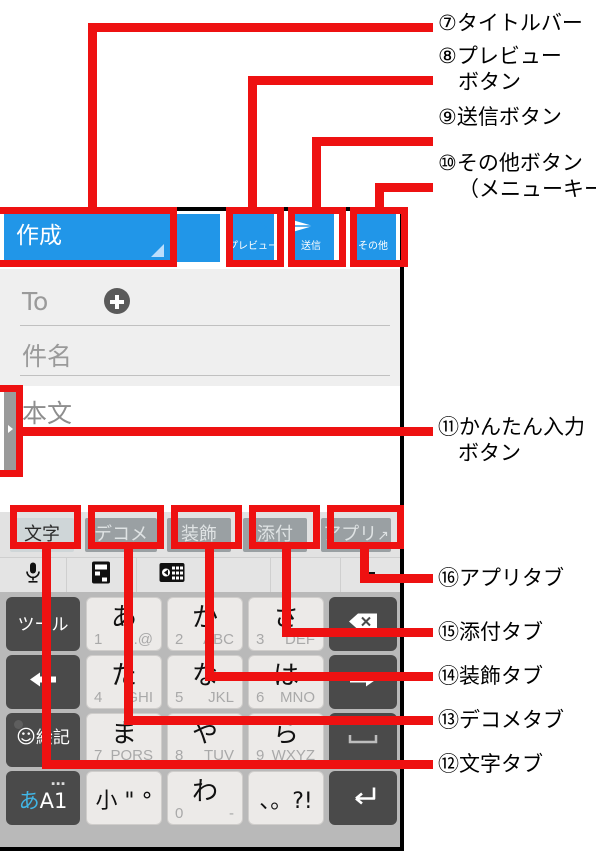  Describe the element at coordinates (510, 23) in the screenshot. I see `note-7: ⑦タイトルバー` at that location.